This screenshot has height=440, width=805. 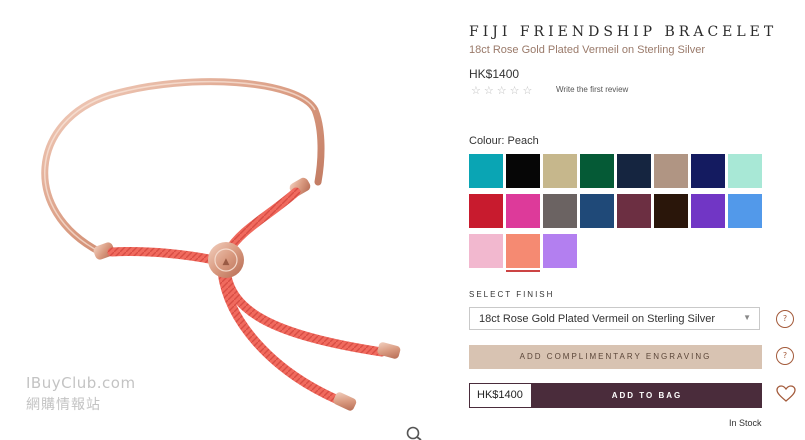 What do you see at coordinates (615, 357) in the screenshot?
I see `add-engraving-button: ADD COMPLIMENTARY ENGRAVING` at bounding box center [615, 357].